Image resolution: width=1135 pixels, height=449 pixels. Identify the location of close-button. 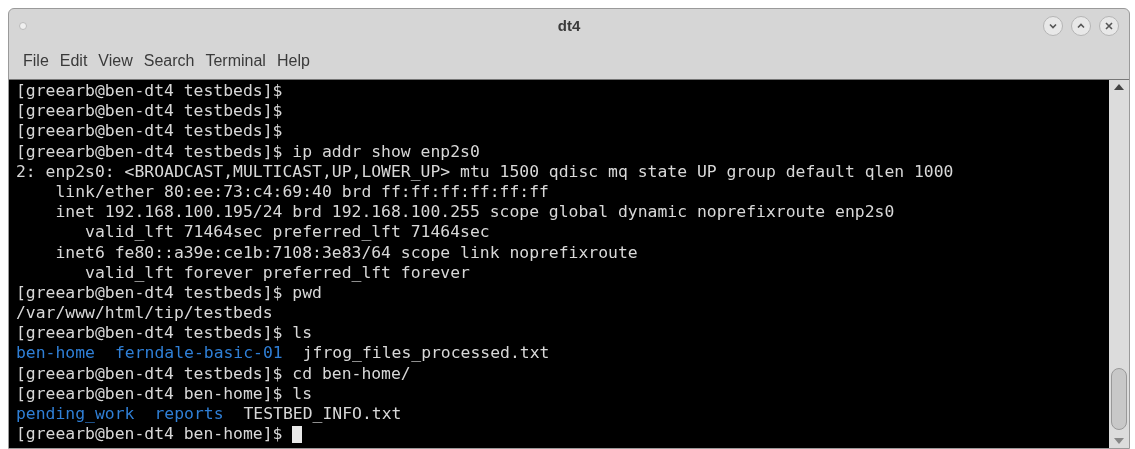
(1109, 26).